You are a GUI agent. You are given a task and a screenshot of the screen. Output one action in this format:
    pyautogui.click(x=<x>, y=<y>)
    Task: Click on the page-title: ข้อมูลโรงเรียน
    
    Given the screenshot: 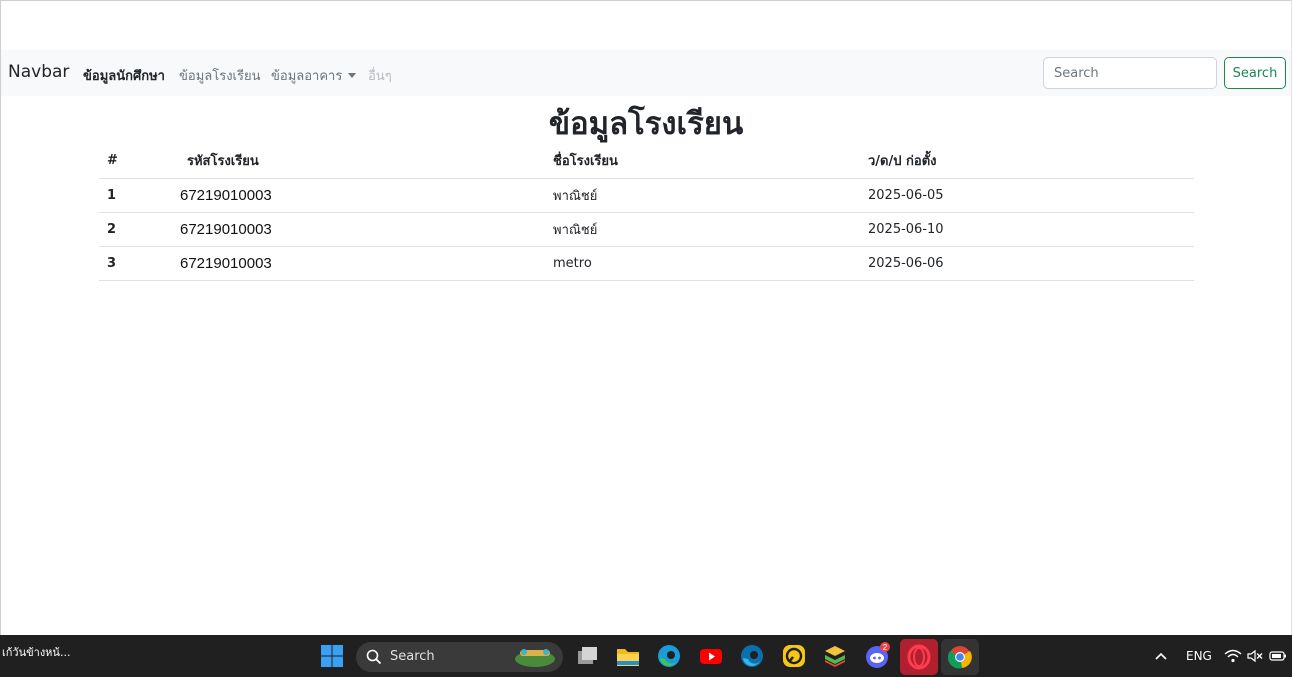 What is the action you would take?
    pyautogui.click(x=646, y=124)
    